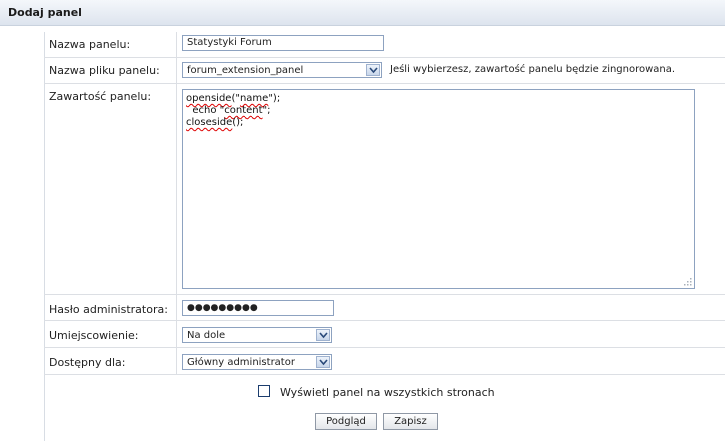 The width and height of the screenshot is (725, 441). What do you see at coordinates (94, 335) in the screenshot?
I see `placement-label: Umiejscowienie:` at bounding box center [94, 335].